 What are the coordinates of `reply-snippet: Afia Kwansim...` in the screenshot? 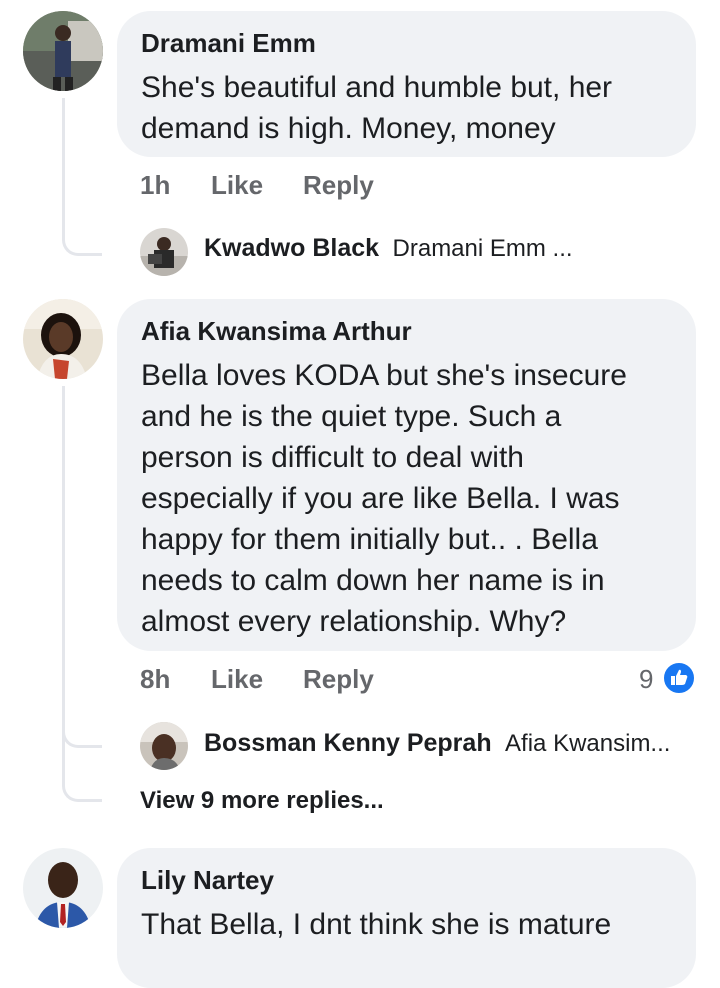 It's located at (588, 743).